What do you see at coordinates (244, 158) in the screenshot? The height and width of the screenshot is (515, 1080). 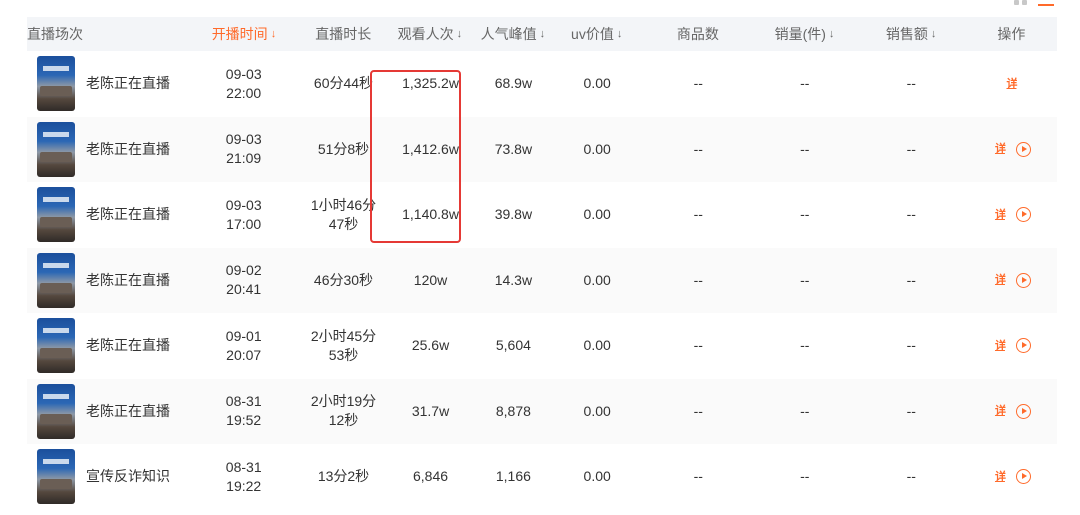 I see `start-clock: 21:09` at bounding box center [244, 158].